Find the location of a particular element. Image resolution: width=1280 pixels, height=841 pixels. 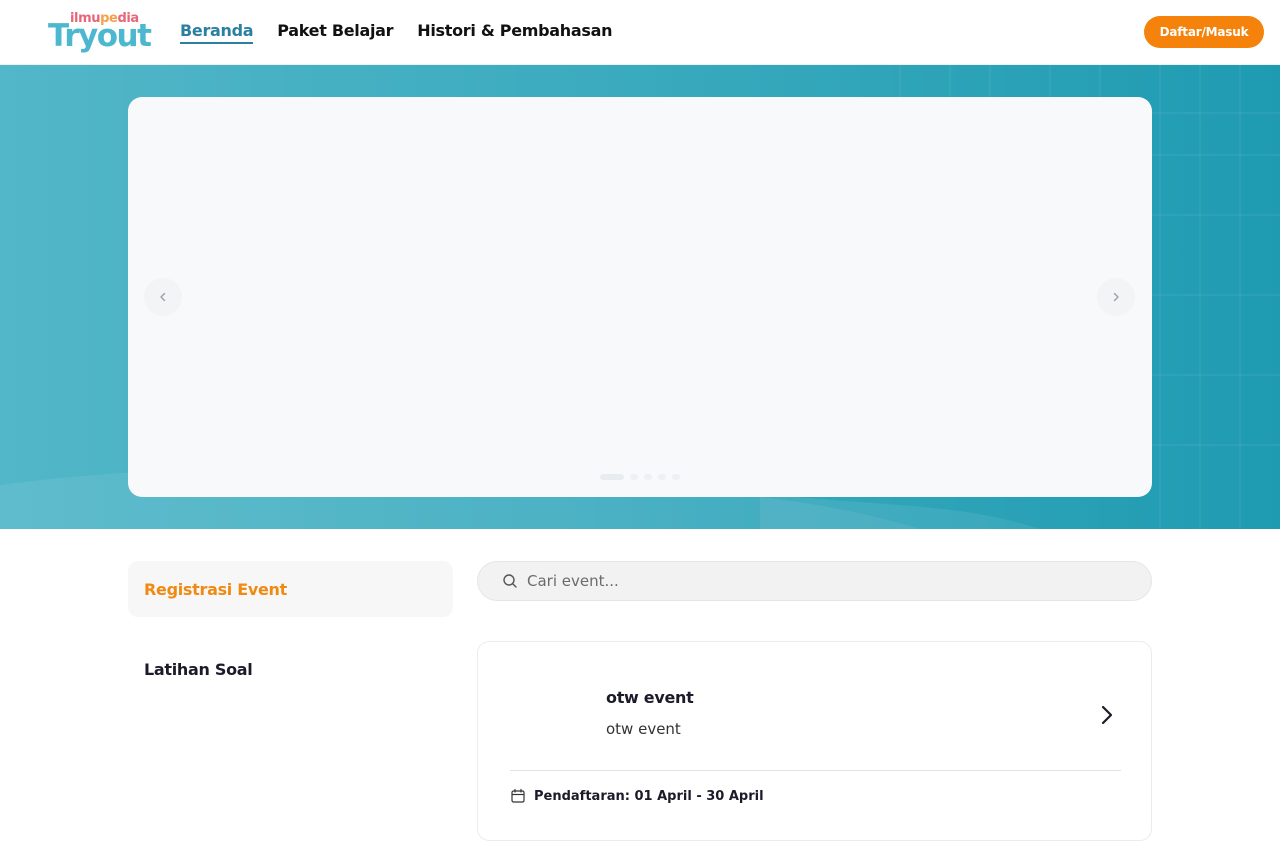

tab-registrasi-event: Registrasi Event is located at coordinates (290, 589).